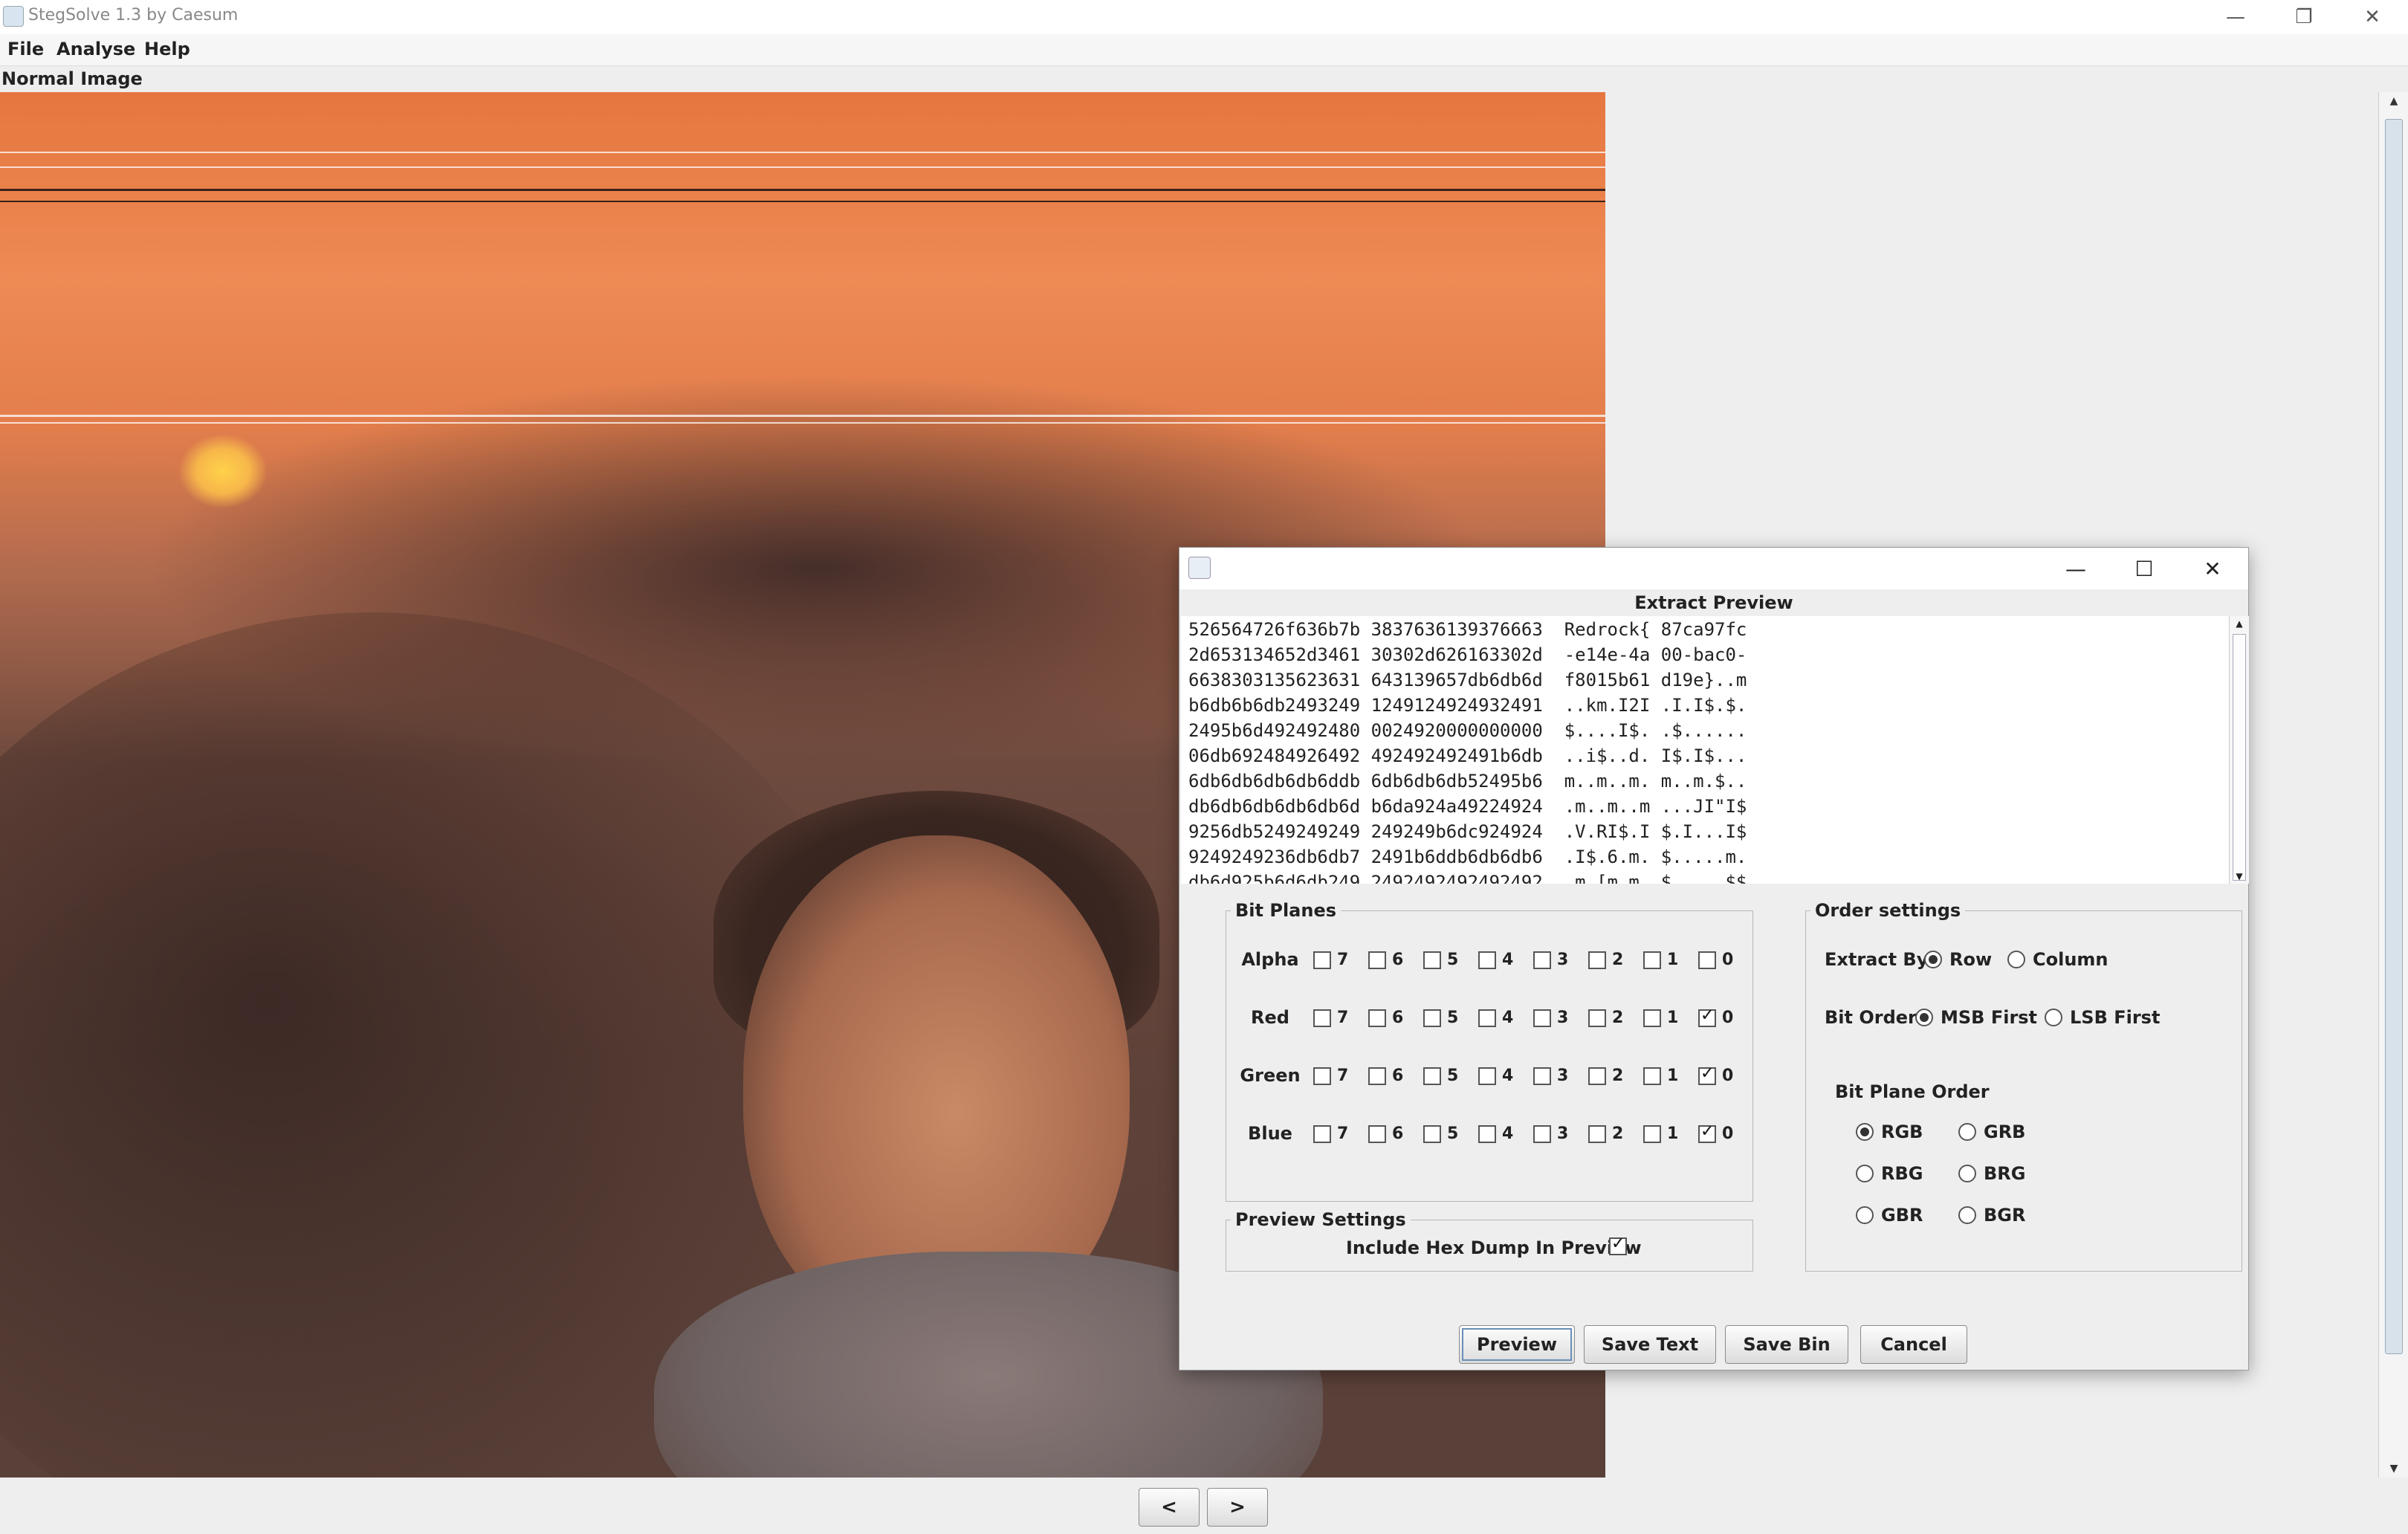  What do you see at coordinates (1238, 1507) in the screenshot?
I see `next-plane-button: >` at bounding box center [1238, 1507].